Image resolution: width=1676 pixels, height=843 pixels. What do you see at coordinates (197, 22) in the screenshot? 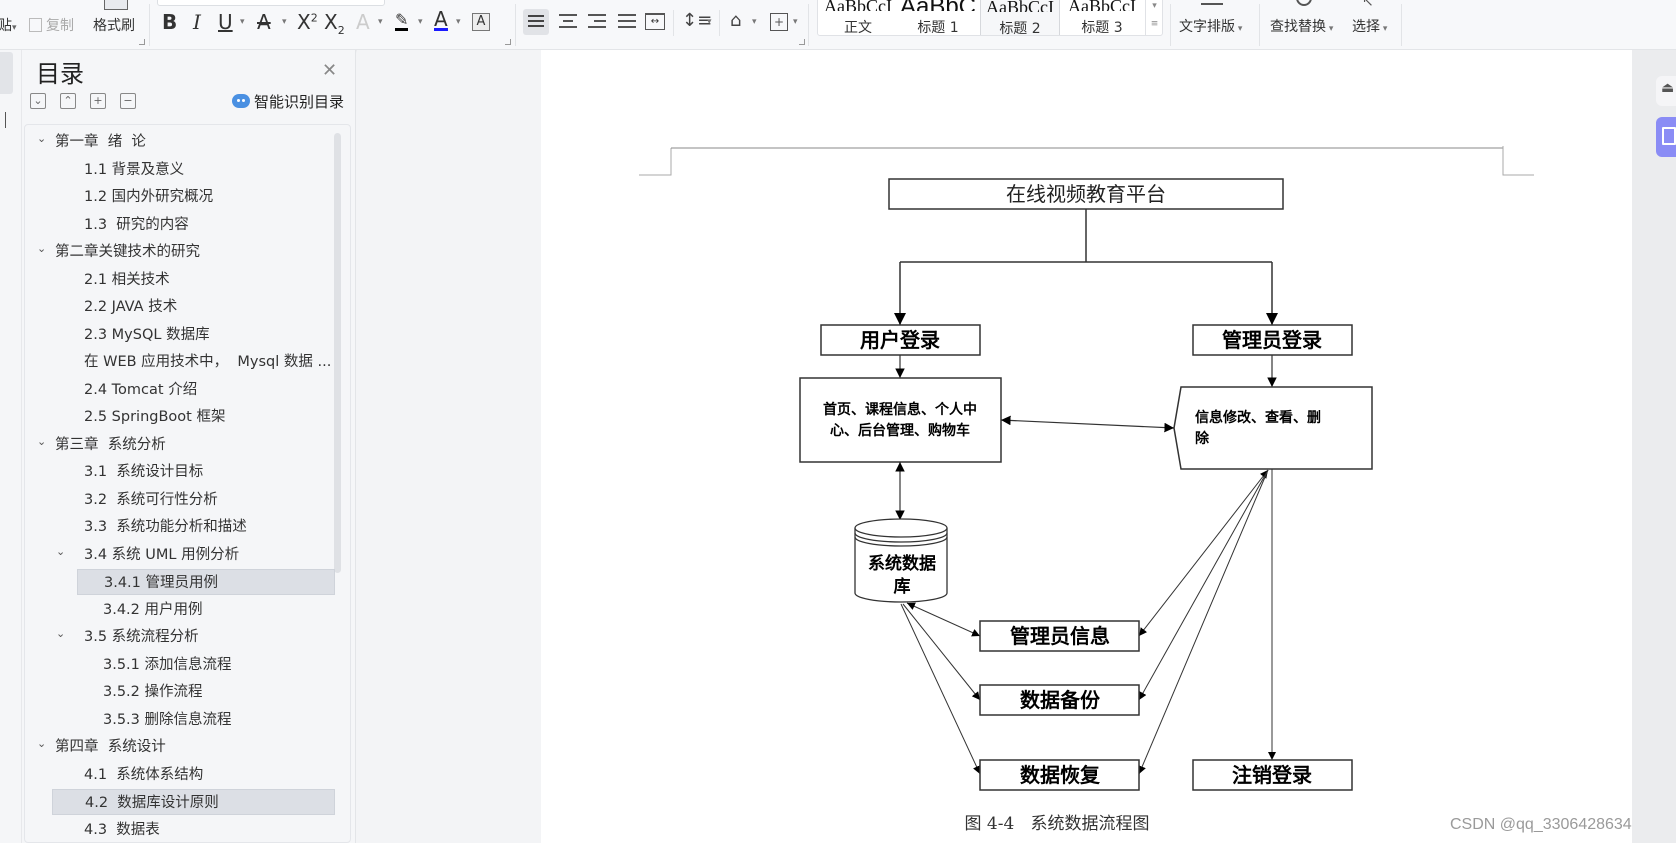
I see `italic-button: I` at bounding box center [197, 22].